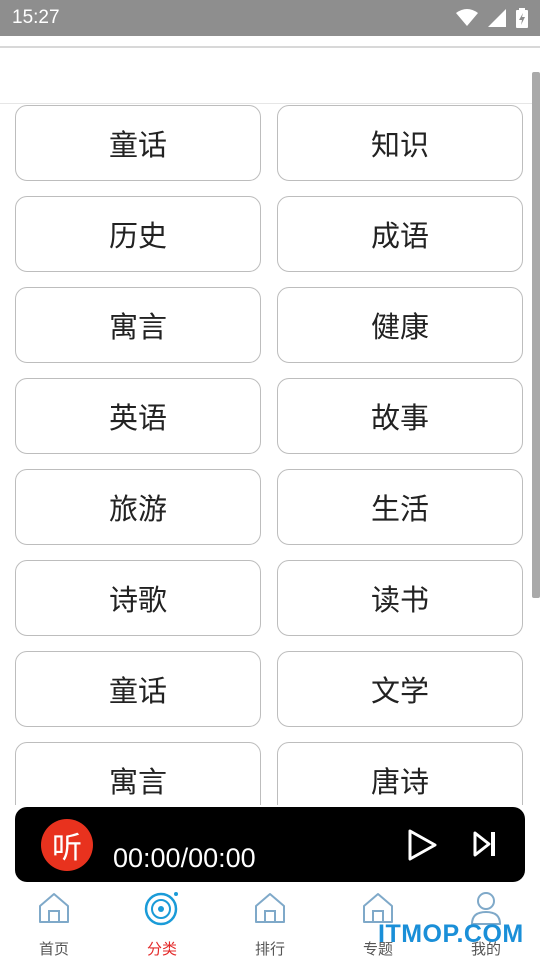 The height and width of the screenshot is (960, 540). What do you see at coordinates (53, 949) in the screenshot?
I see `nav-label: 首页` at bounding box center [53, 949].